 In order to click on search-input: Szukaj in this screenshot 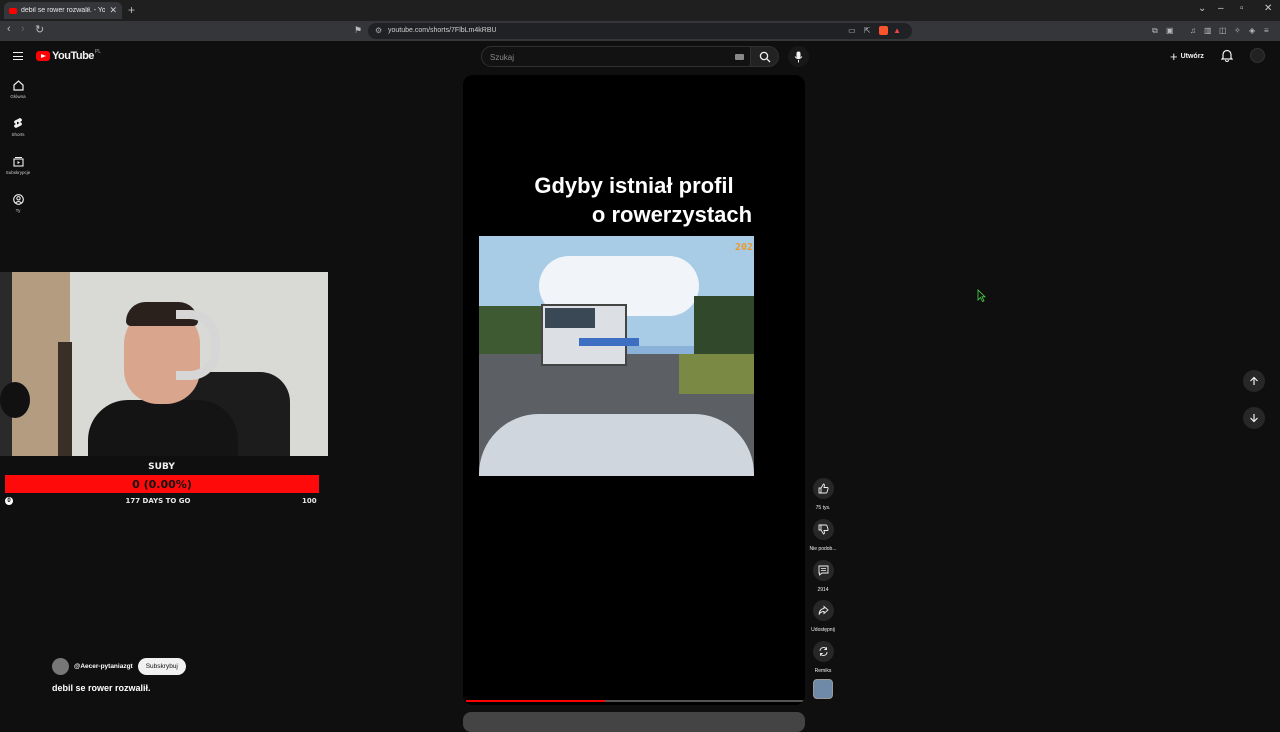, I will do `click(616, 56)`.